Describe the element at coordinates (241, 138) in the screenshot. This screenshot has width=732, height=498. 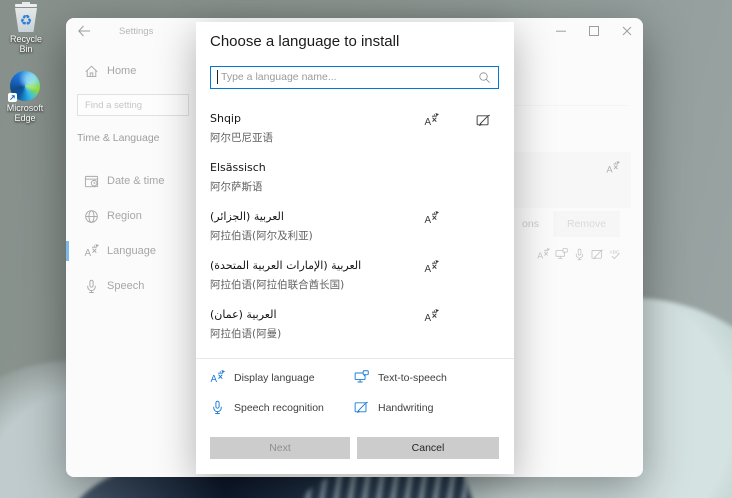
I see `language-localized-name: 阿尔巴尼亚语` at that location.